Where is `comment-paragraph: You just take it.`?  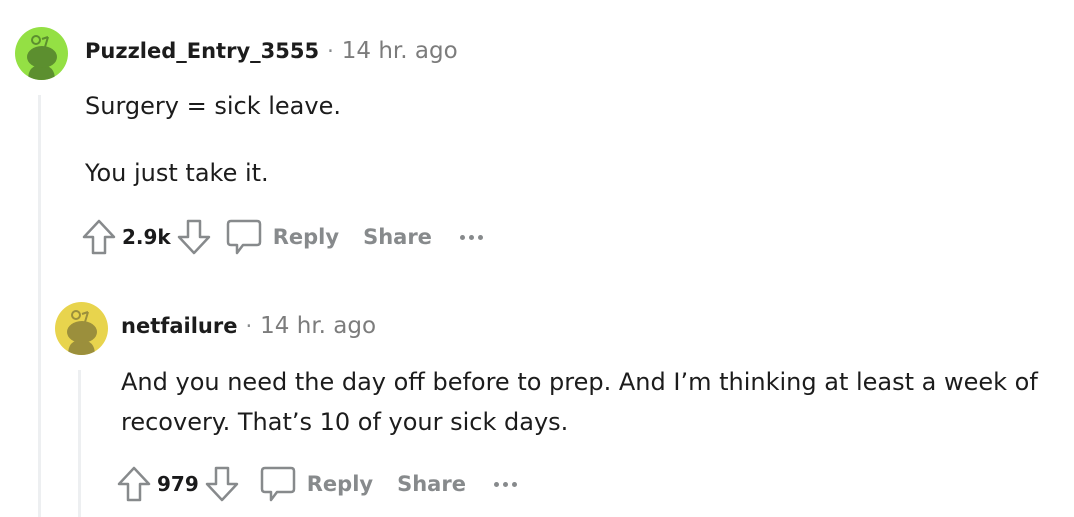
comment-paragraph: You just take it. is located at coordinates (177, 173).